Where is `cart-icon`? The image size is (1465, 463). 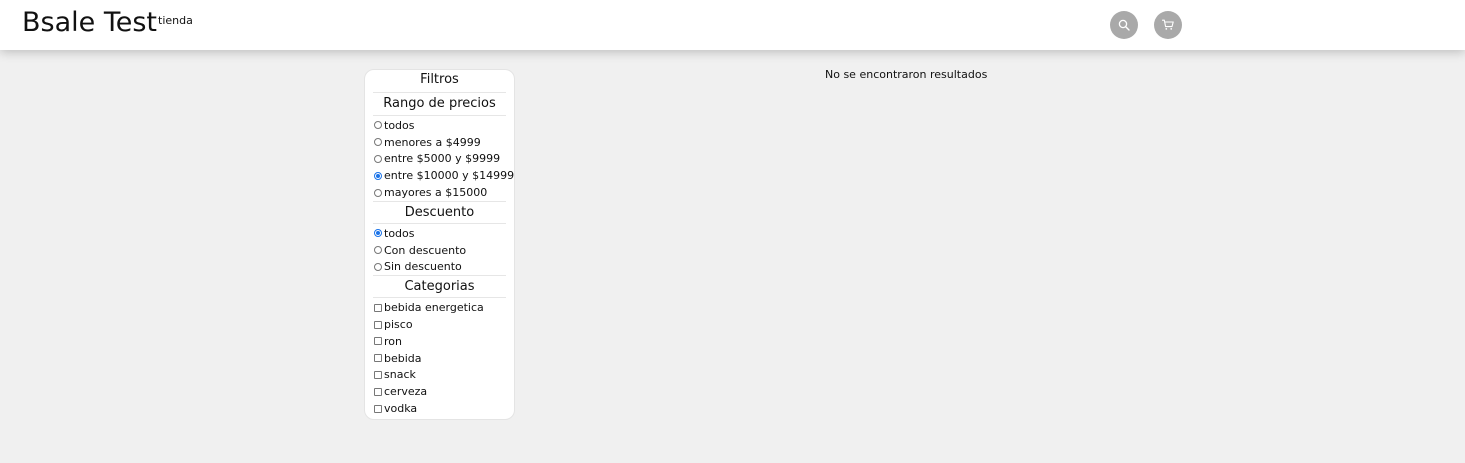
cart-icon is located at coordinates (1168, 24).